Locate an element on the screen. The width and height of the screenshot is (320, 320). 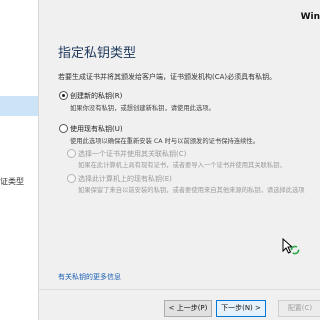
select-cert-label: 选择一个证书并使用其关联私钥(C) is located at coordinates (132, 154).